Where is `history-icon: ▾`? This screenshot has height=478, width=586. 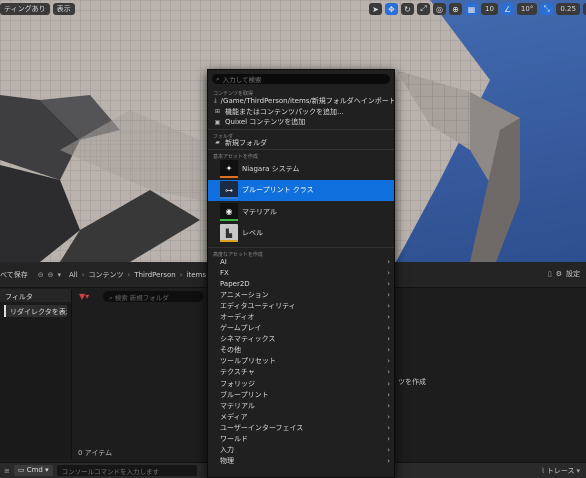
history-icon: ▾ is located at coordinates (59, 275).